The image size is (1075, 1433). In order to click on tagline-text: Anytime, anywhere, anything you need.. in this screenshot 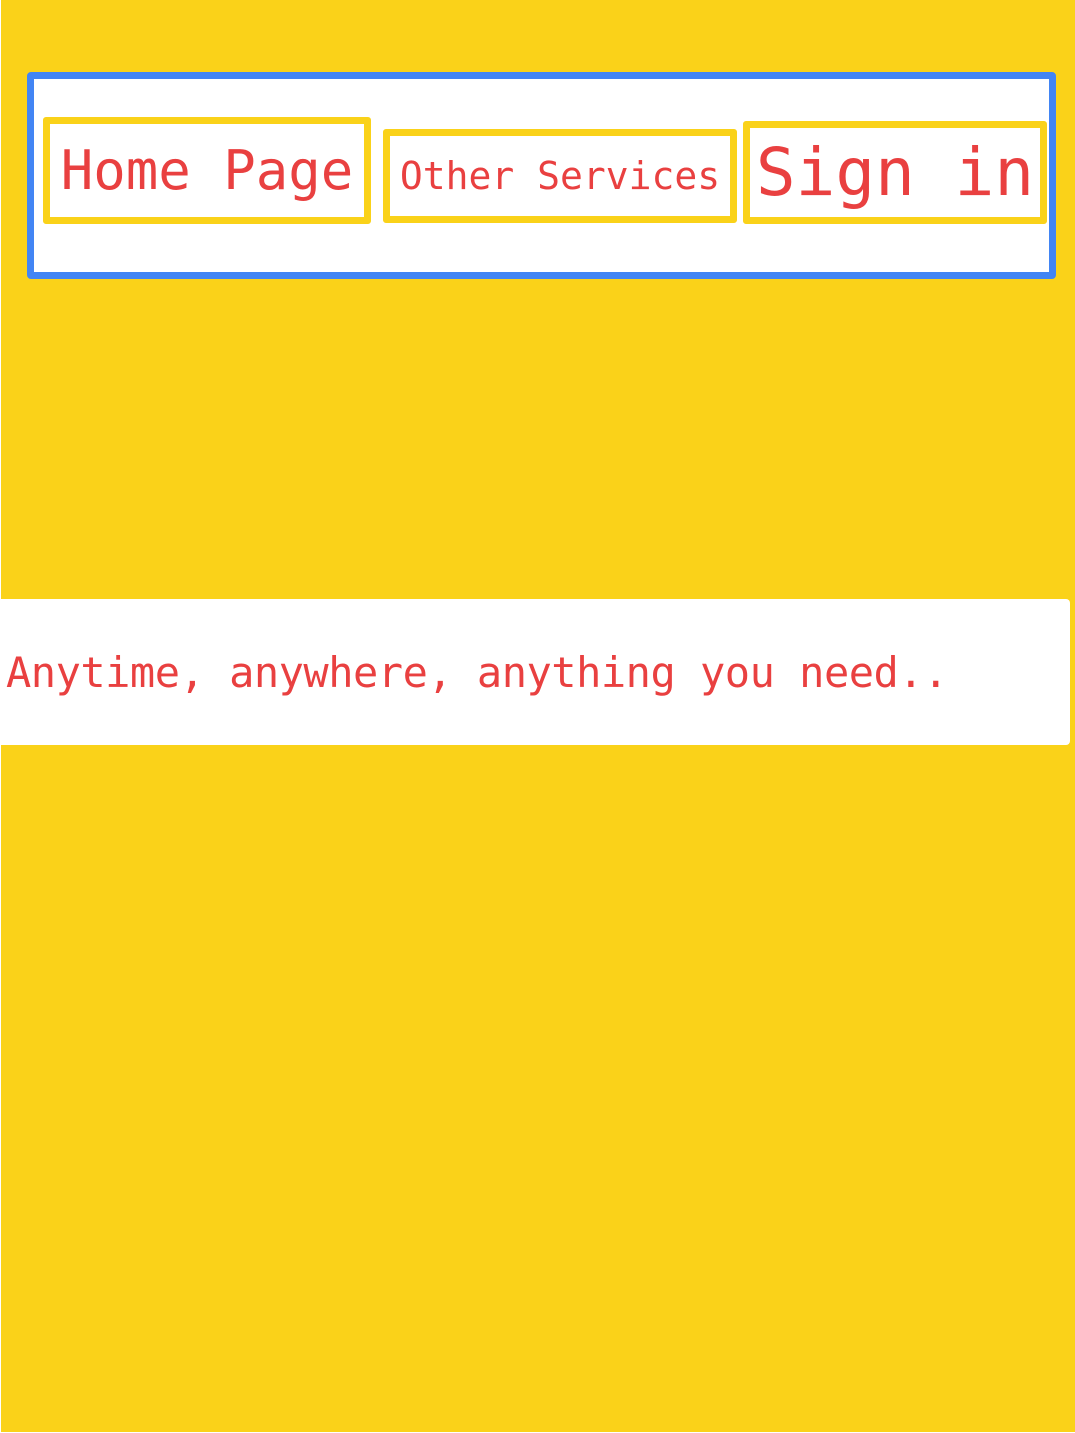, I will do `click(477, 672)`.